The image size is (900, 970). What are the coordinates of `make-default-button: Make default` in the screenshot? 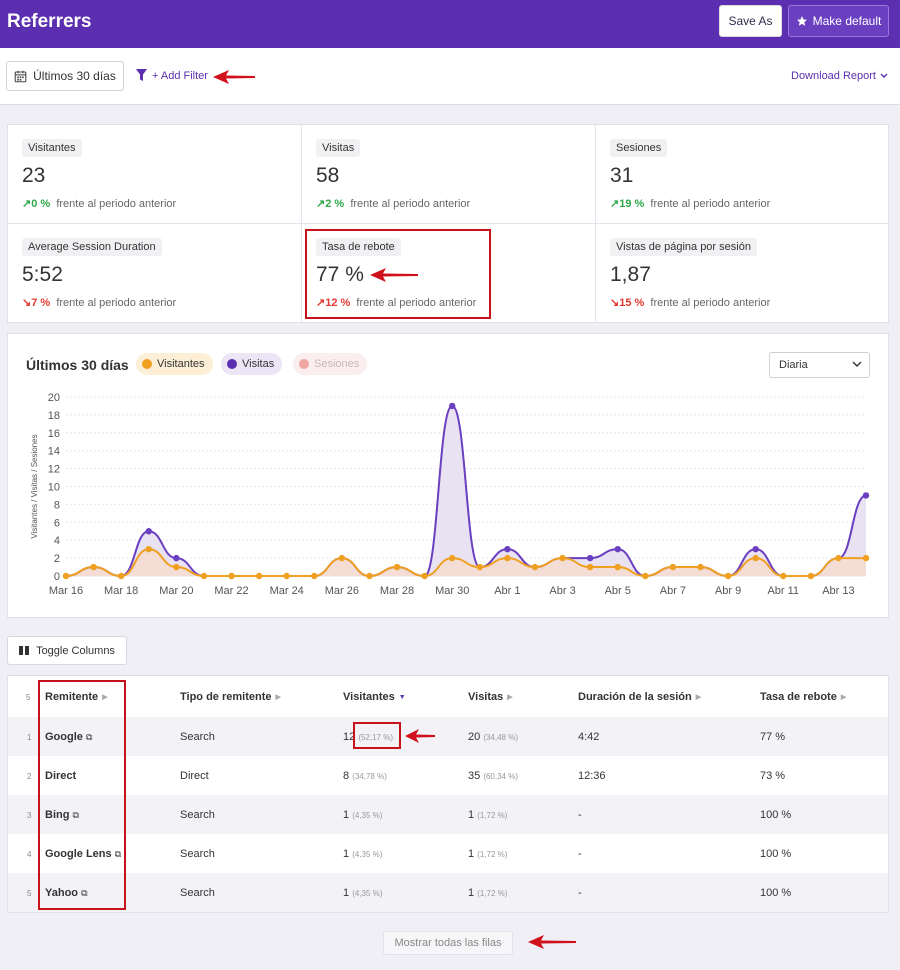 It's located at (838, 21).